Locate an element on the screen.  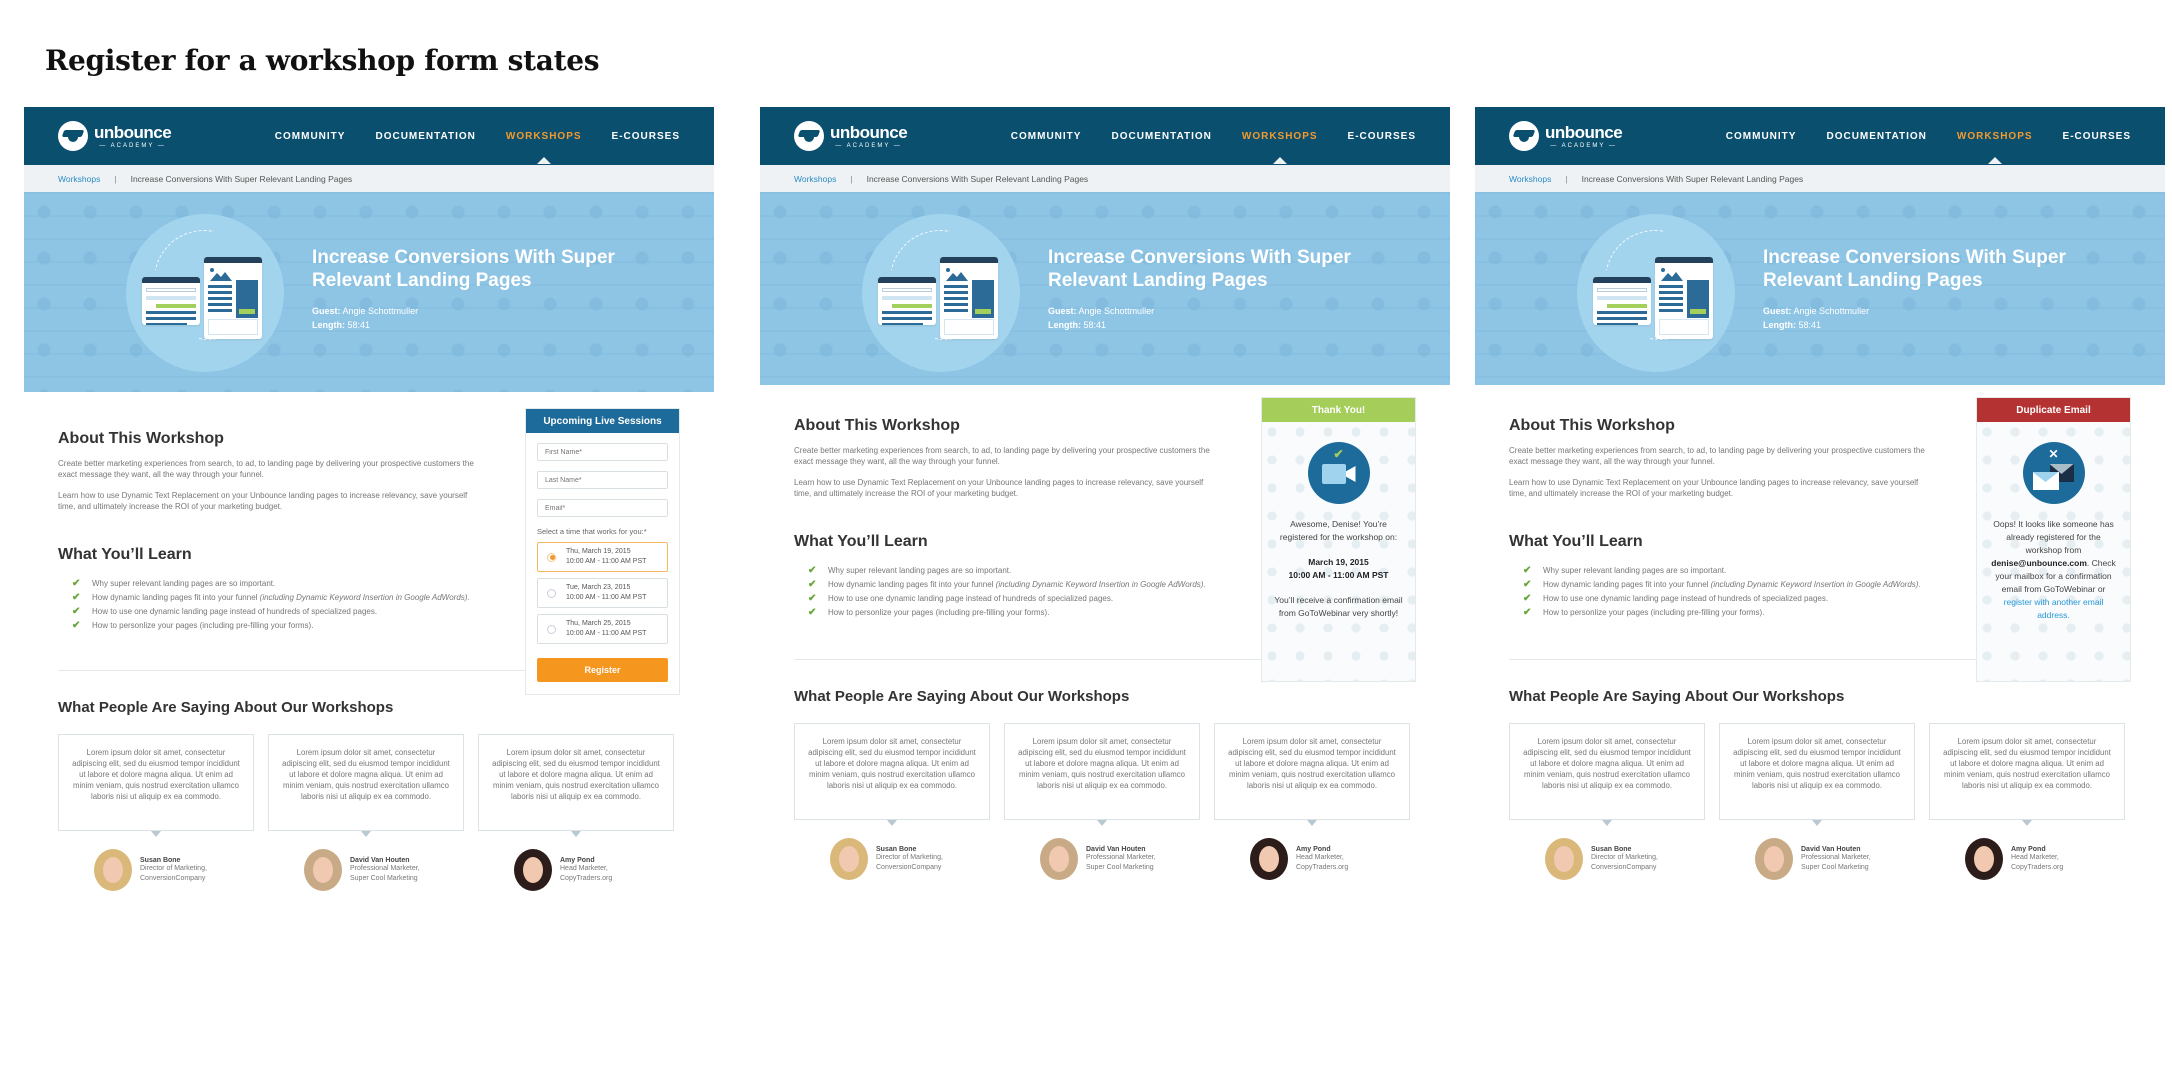
search-page-illustration is located at coordinates (907, 301).